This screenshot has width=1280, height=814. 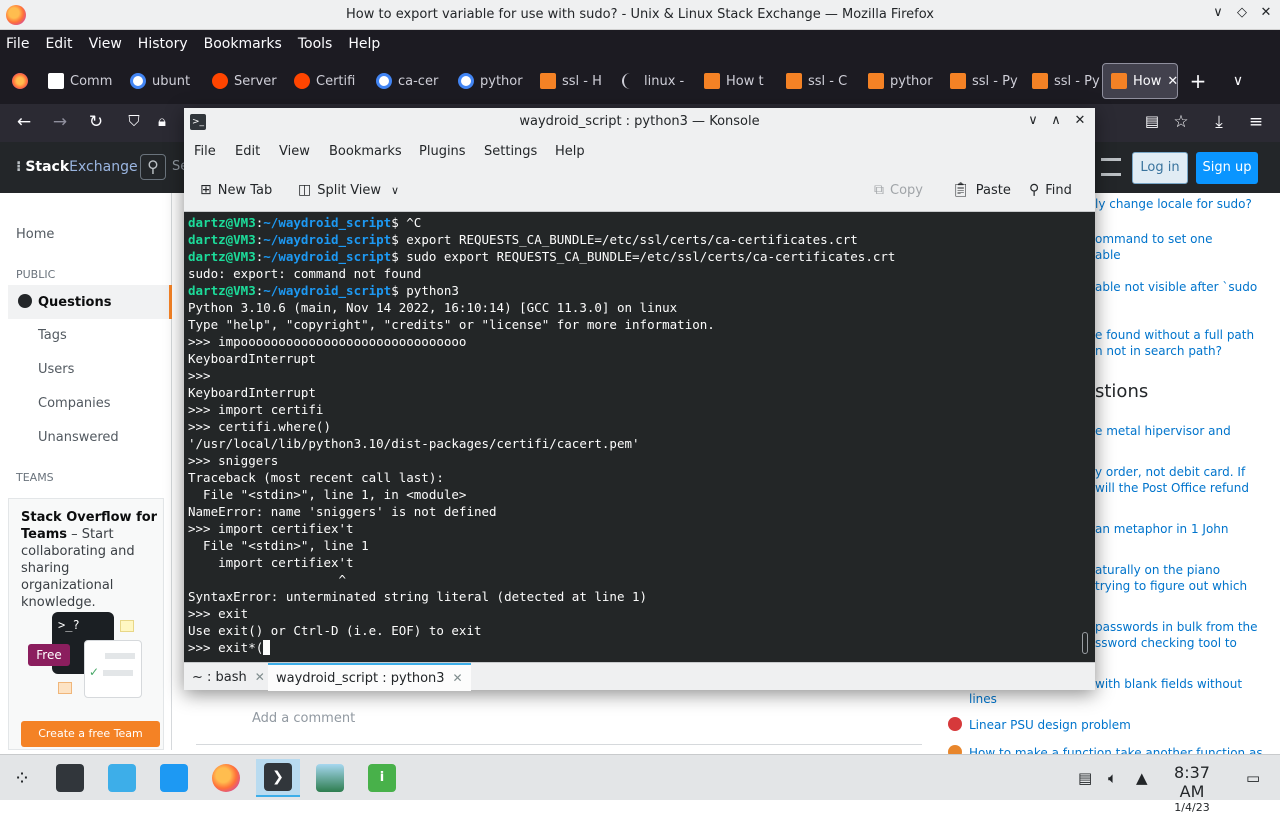 What do you see at coordinates (409, 81) in the screenshot?
I see `browser-tab: ca-cer` at bounding box center [409, 81].